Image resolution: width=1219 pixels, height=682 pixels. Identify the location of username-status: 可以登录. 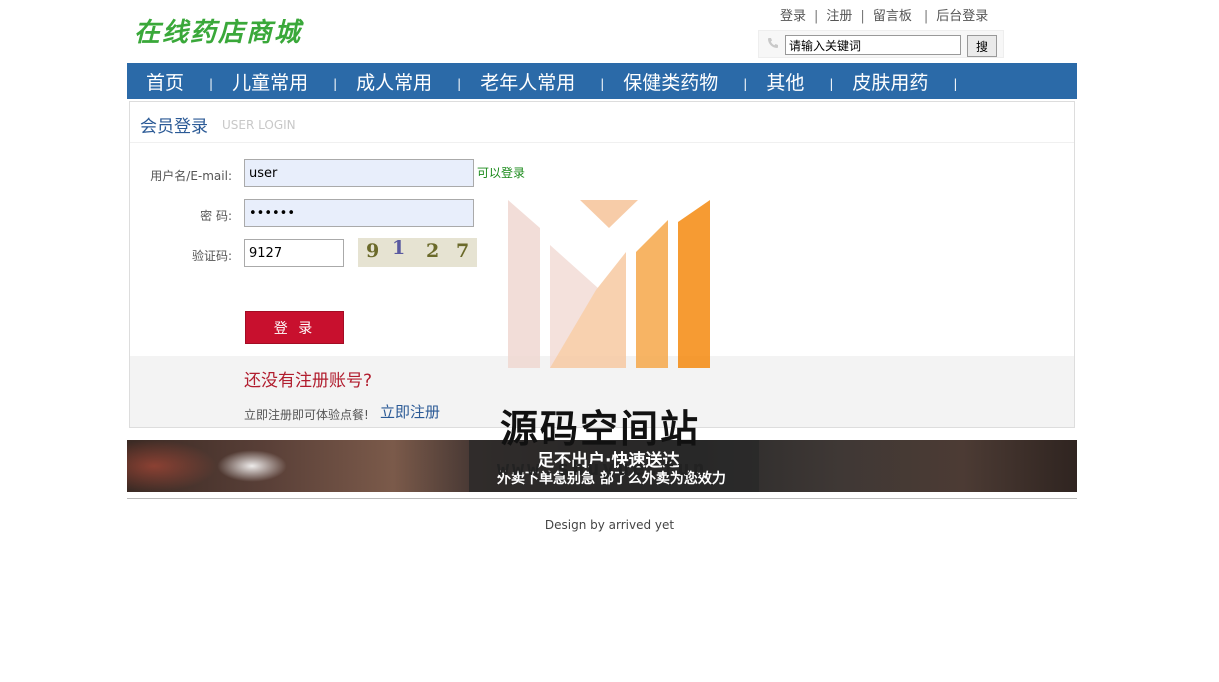
(501, 173).